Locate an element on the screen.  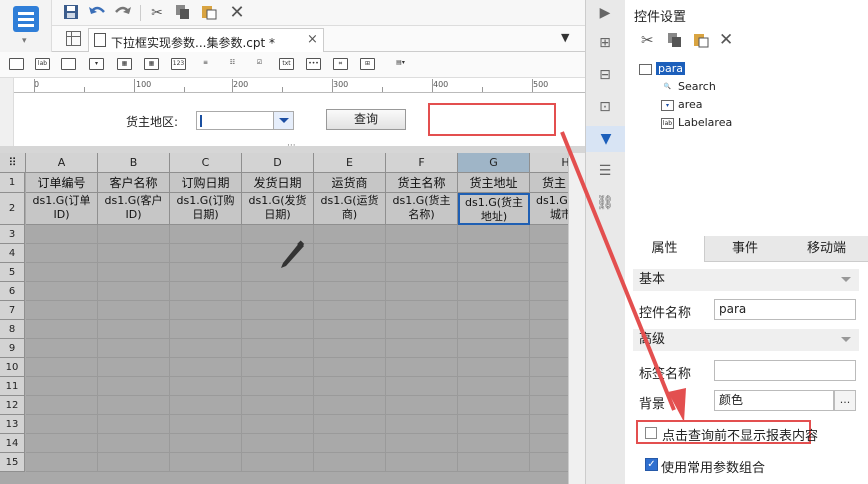
vertical-scrollbar is located at coordinates (576, 318).